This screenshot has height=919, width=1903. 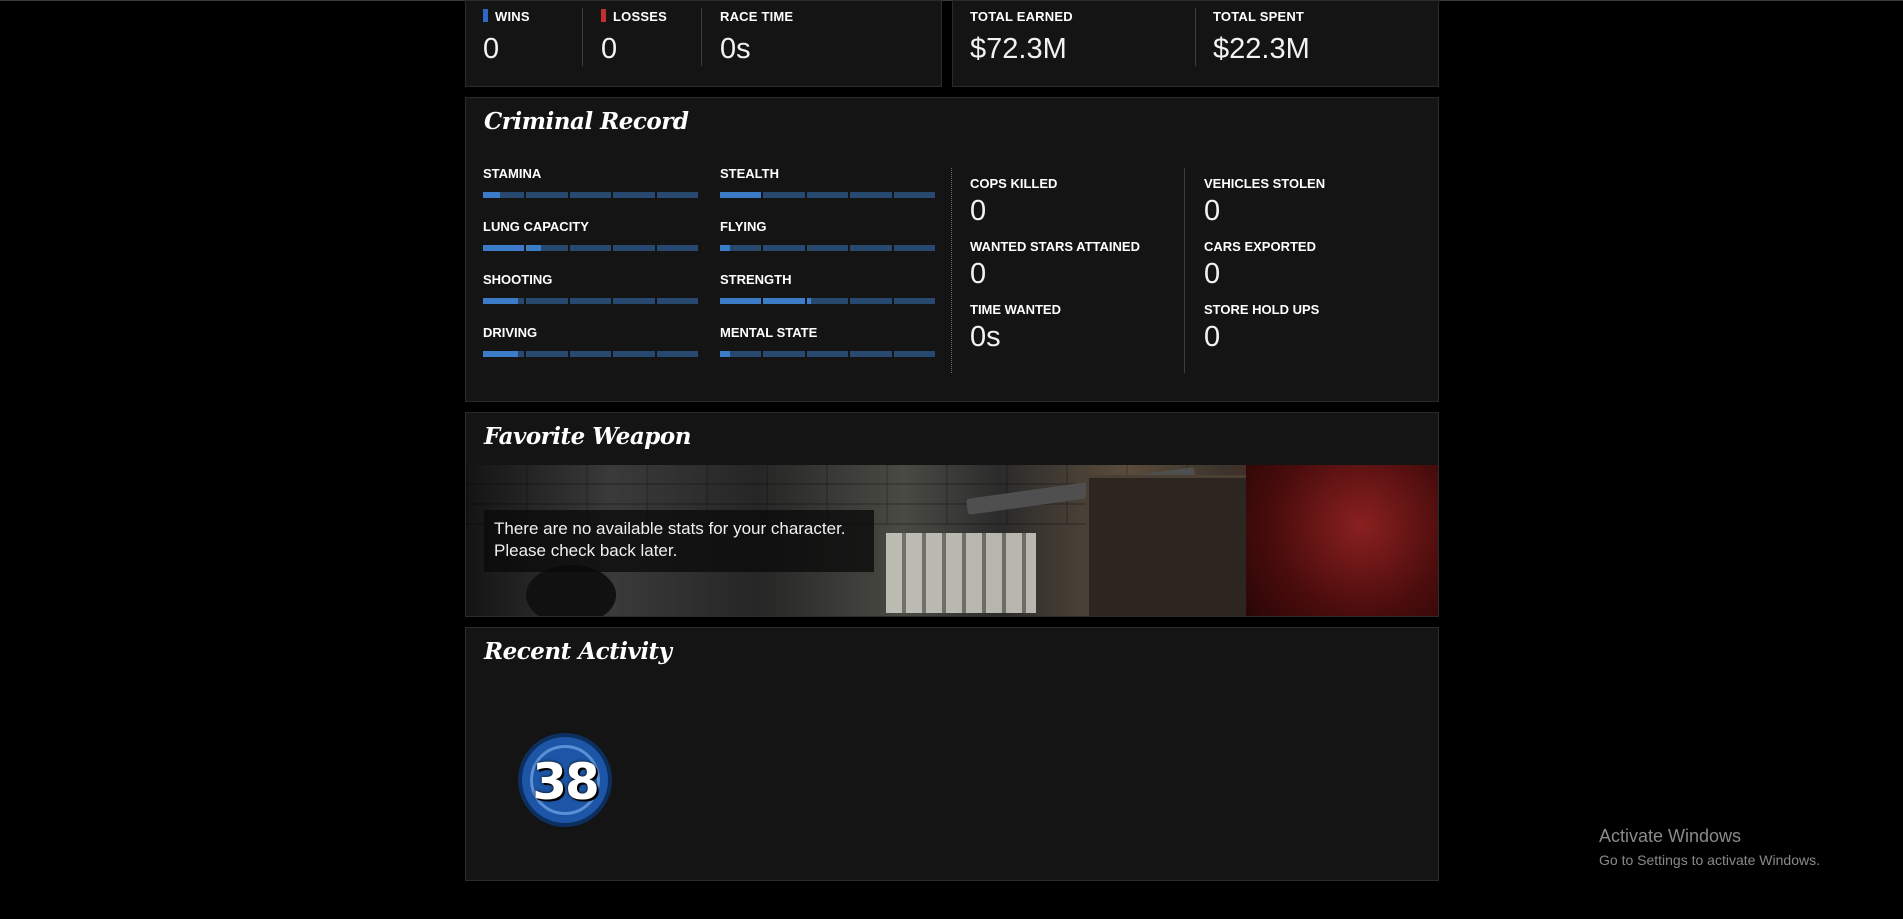 What do you see at coordinates (1261, 328) in the screenshot?
I see `store-holdups-record: STORE HOLD UPS 0` at bounding box center [1261, 328].